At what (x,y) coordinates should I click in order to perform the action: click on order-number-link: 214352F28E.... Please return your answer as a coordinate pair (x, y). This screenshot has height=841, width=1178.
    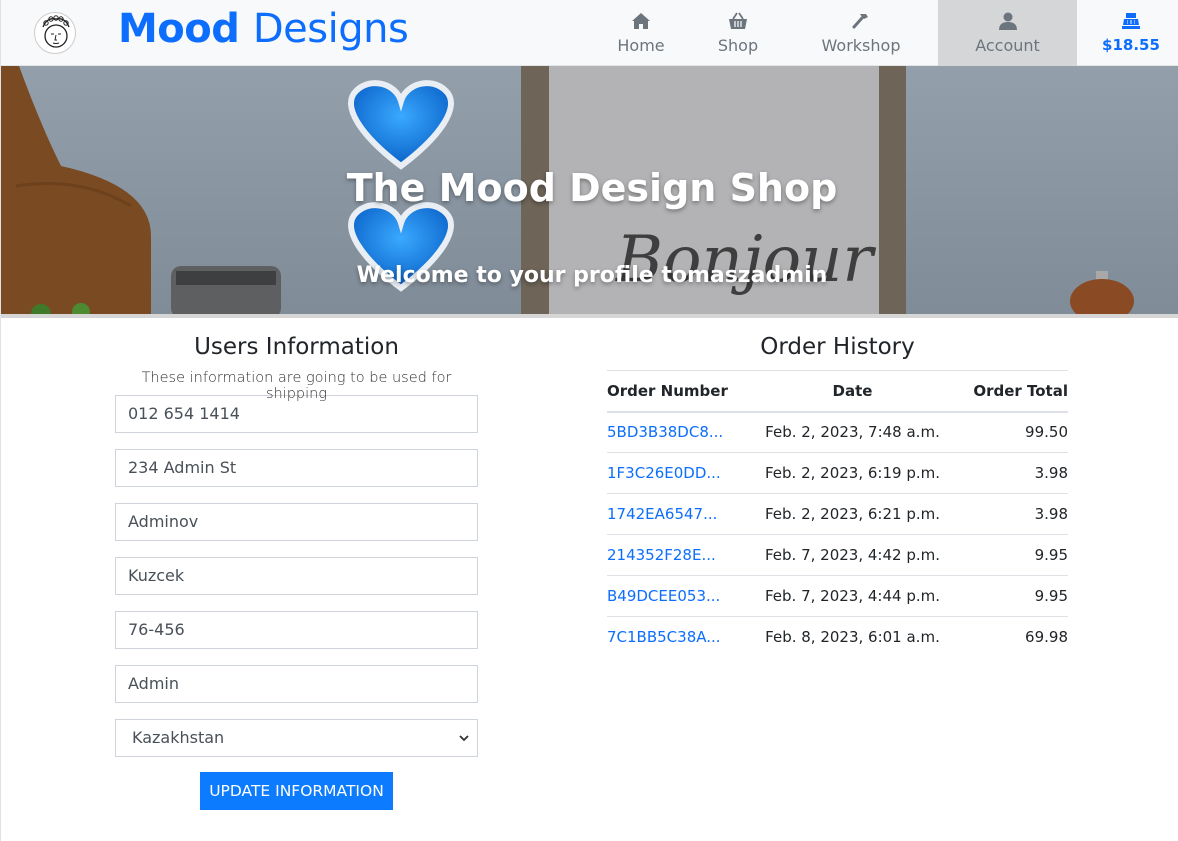
    Looking at the image, I should click on (677, 555).